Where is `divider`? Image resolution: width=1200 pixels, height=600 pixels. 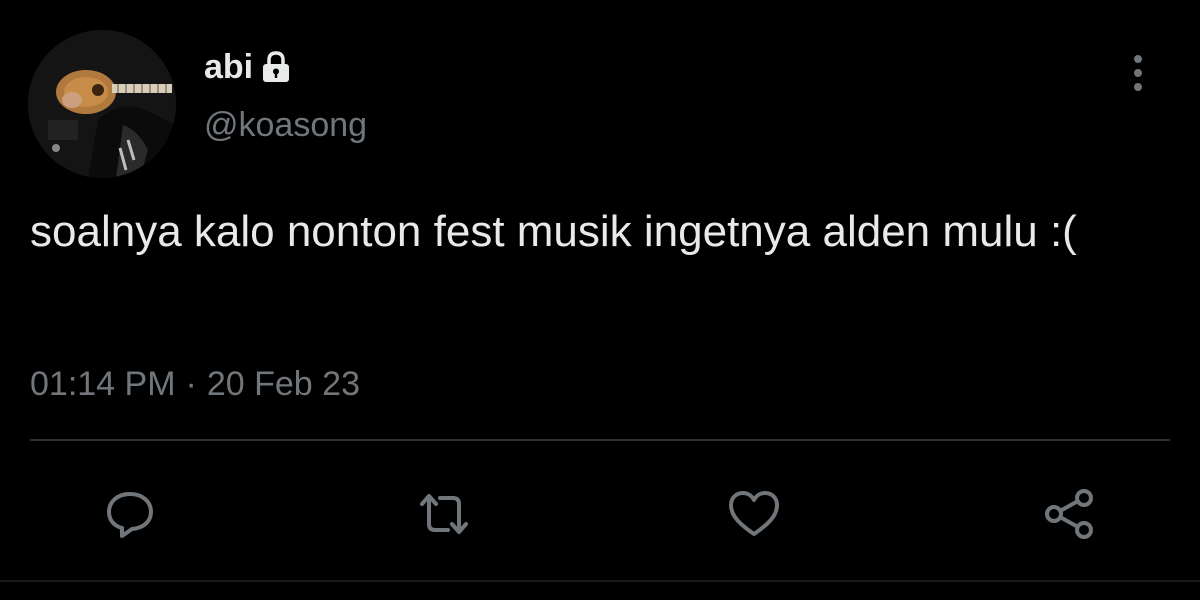
divider is located at coordinates (600, 440).